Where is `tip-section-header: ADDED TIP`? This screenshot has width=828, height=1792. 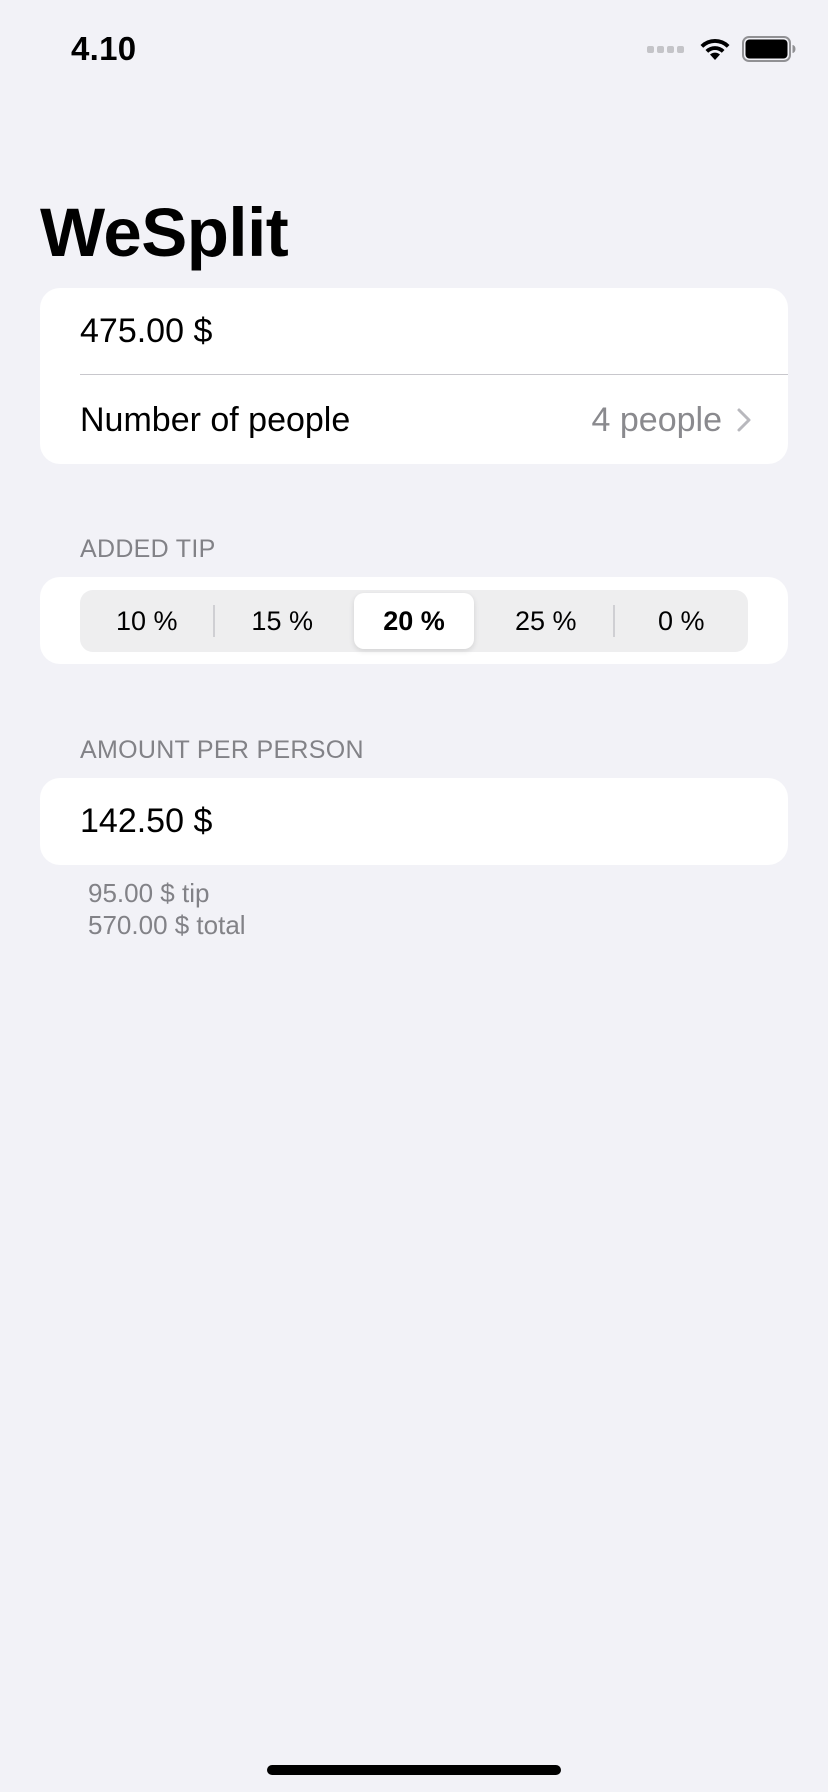
tip-section-header: ADDED TIP is located at coordinates (148, 549).